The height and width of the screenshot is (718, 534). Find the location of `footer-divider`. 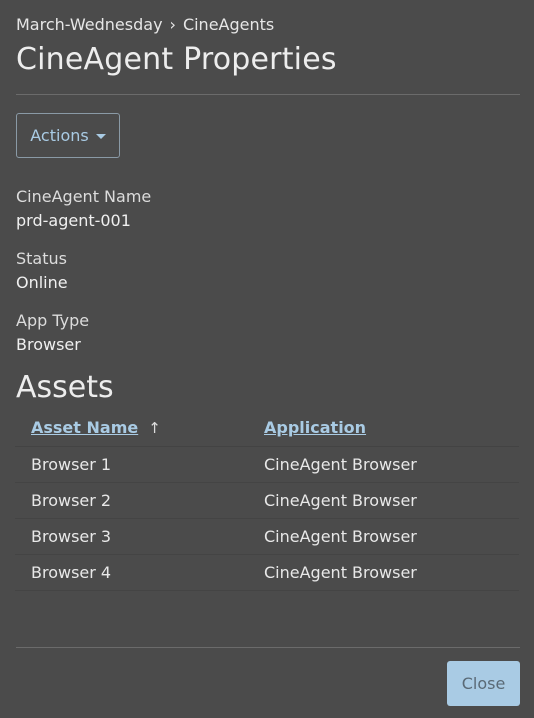

footer-divider is located at coordinates (268, 647).